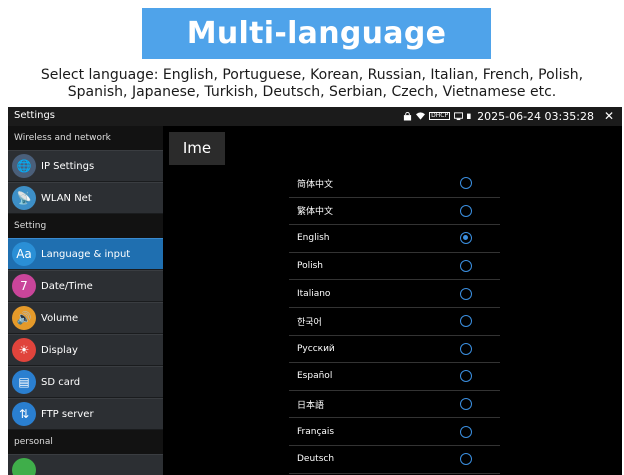 The height and width of the screenshot is (475, 624). What do you see at coordinates (394, 460) in the screenshot?
I see `language-option: Deutsch` at bounding box center [394, 460].